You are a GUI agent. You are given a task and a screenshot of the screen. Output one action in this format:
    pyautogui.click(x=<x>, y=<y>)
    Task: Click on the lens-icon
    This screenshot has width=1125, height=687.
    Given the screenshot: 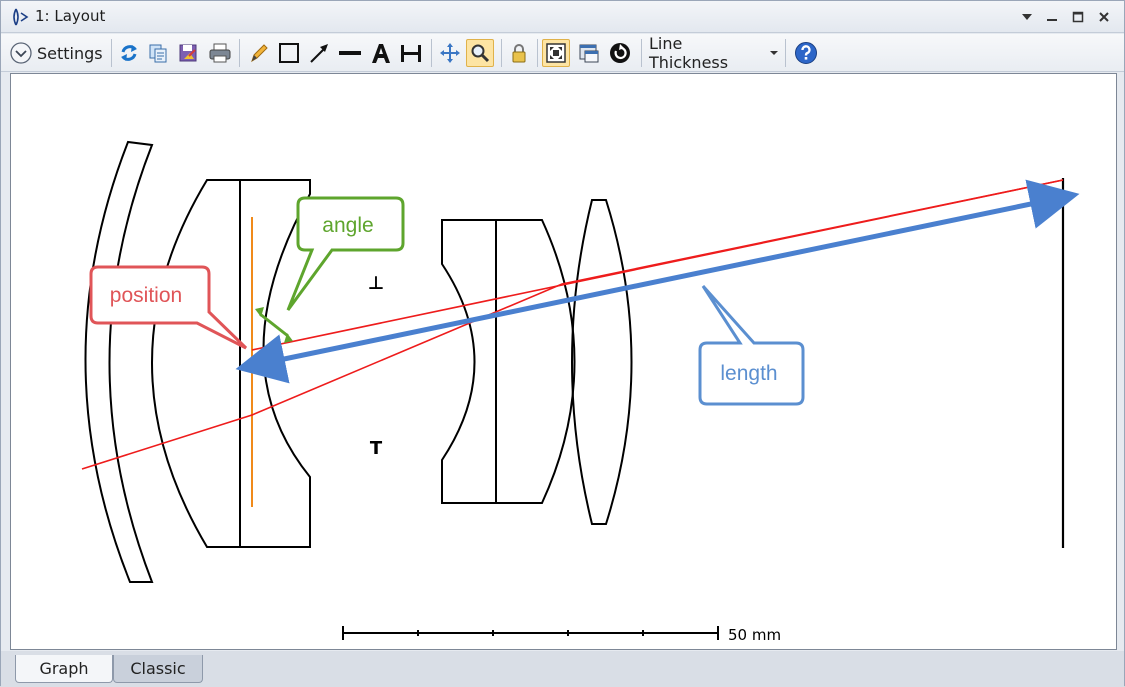 What is the action you would take?
    pyautogui.click(x=21, y=17)
    